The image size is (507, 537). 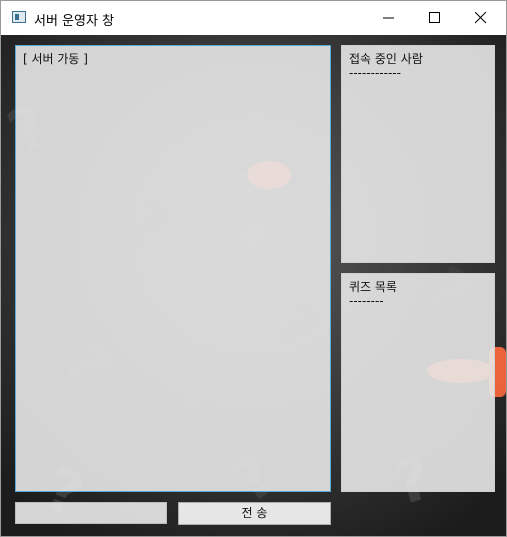 I want to click on close-icon, so click(x=481, y=18).